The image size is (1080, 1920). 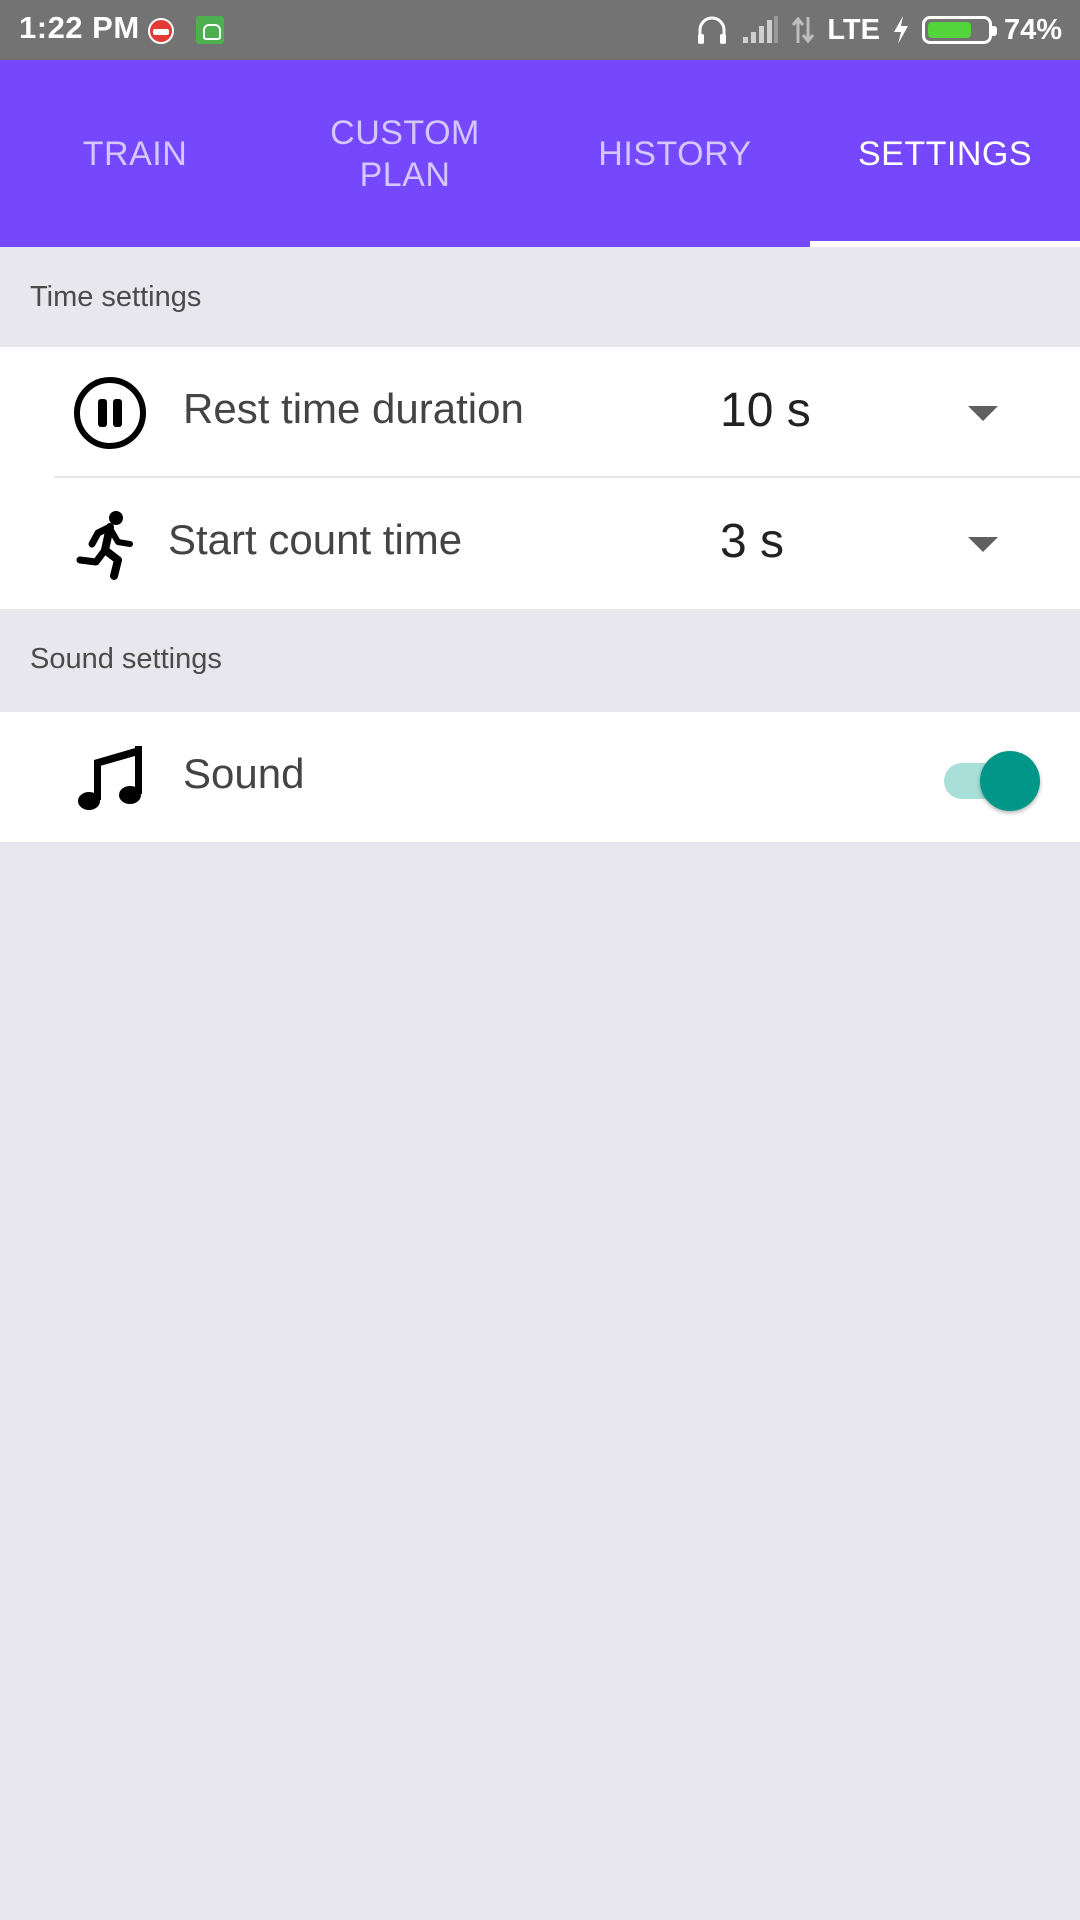 I want to click on status-indicators: LTE 74%, so click(x=878, y=30).